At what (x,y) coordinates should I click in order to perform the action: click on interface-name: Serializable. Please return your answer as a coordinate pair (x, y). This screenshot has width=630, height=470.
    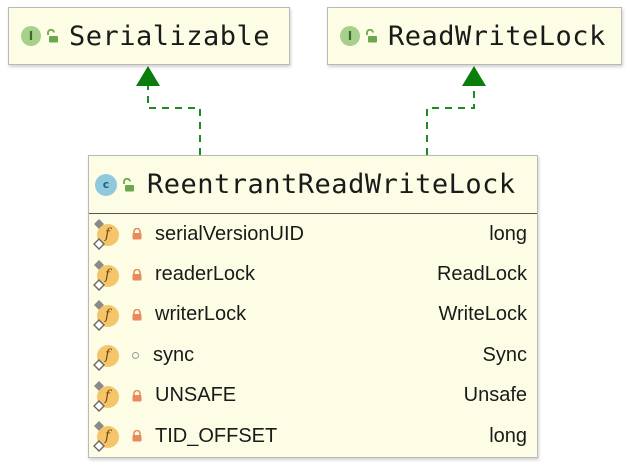
    Looking at the image, I should click on (170, 36).